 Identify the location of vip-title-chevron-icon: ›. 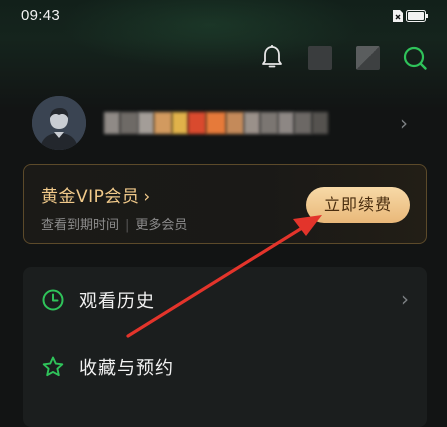
(147, 197).